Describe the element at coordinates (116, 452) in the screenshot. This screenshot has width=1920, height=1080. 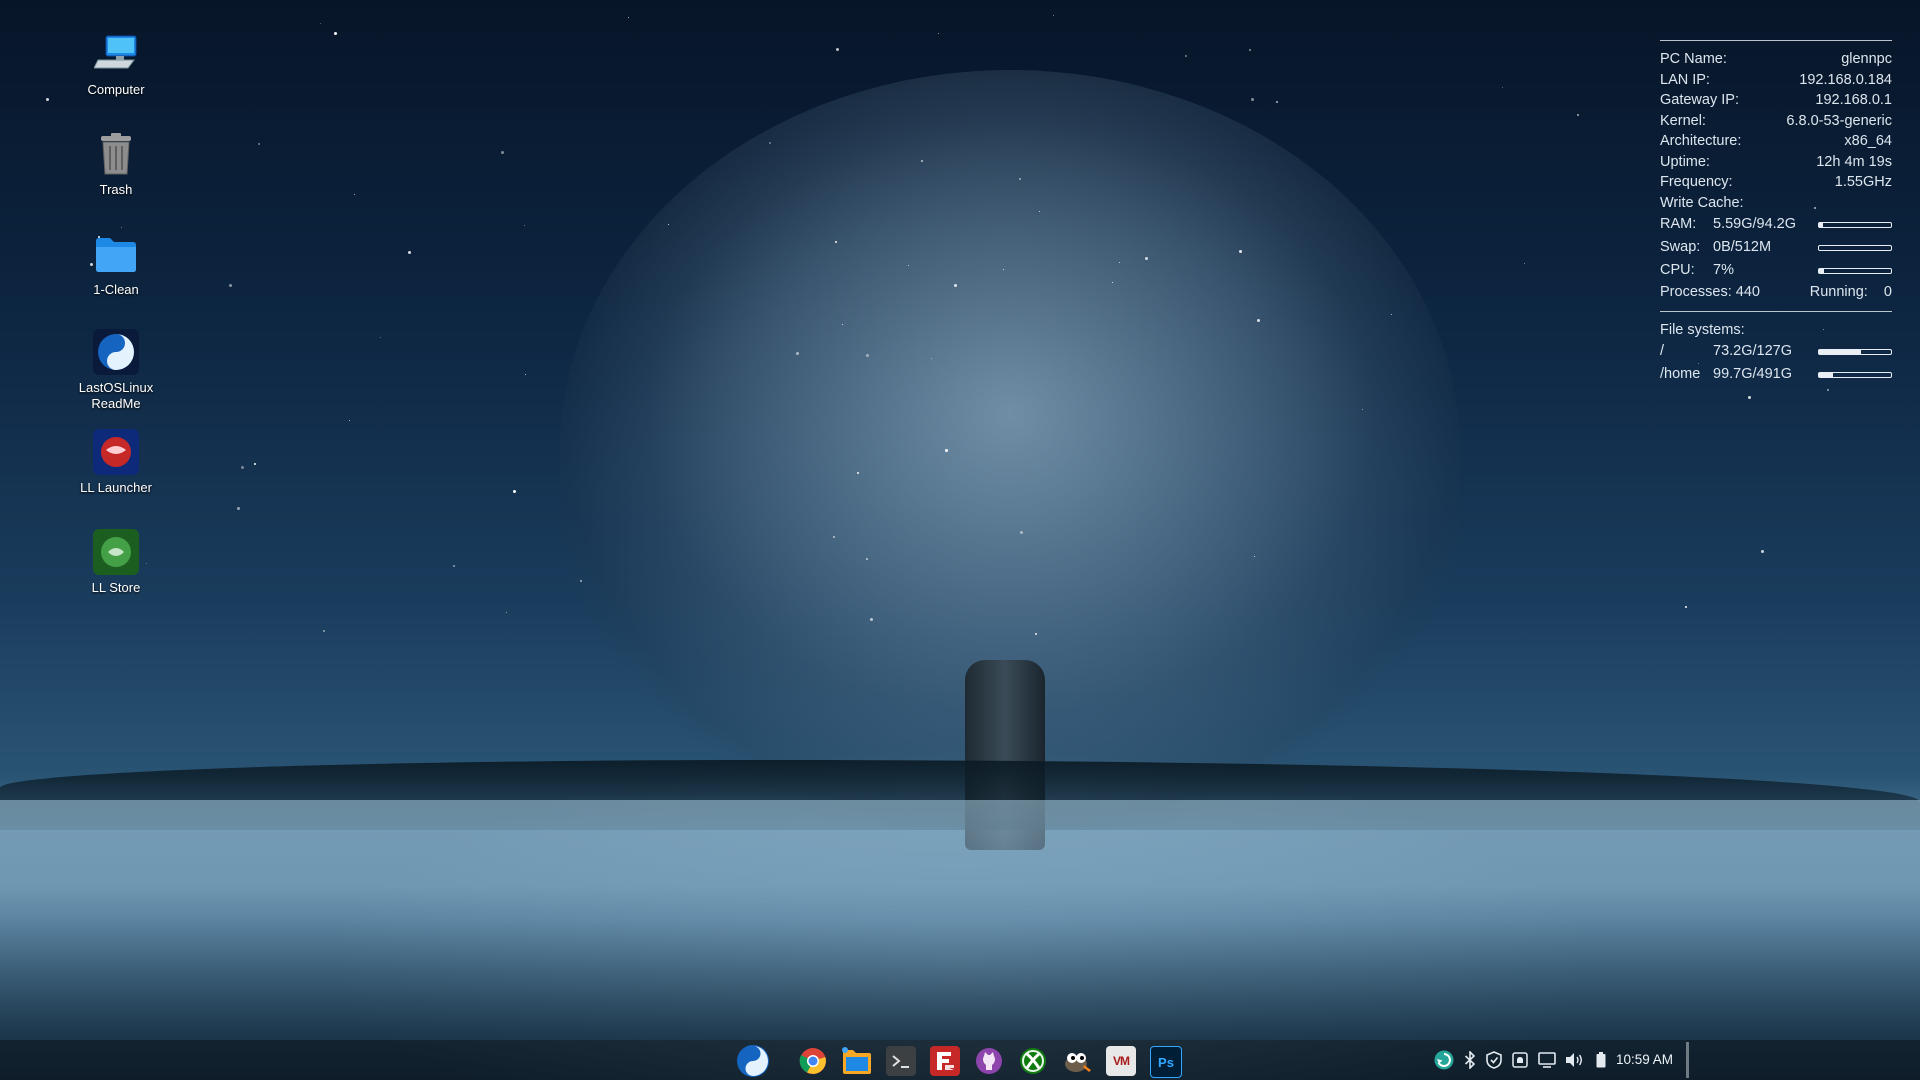
I see `ll-launcher-icon` at that location.